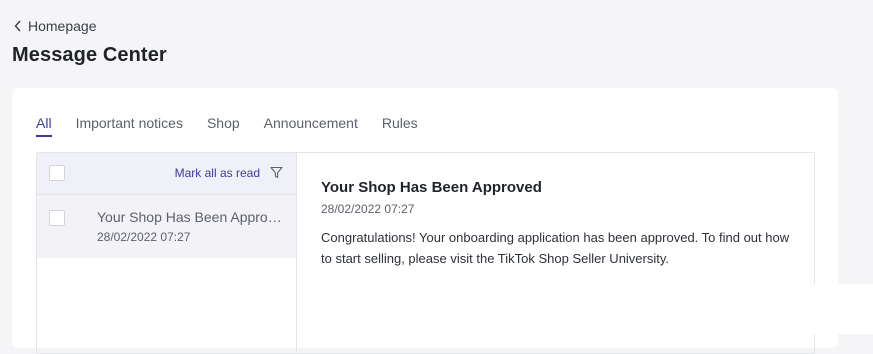  Describe the element at coordinates (190, 217) in the screenshot. I see `message-item-title: Your Shop Has Been Approved` at that location.